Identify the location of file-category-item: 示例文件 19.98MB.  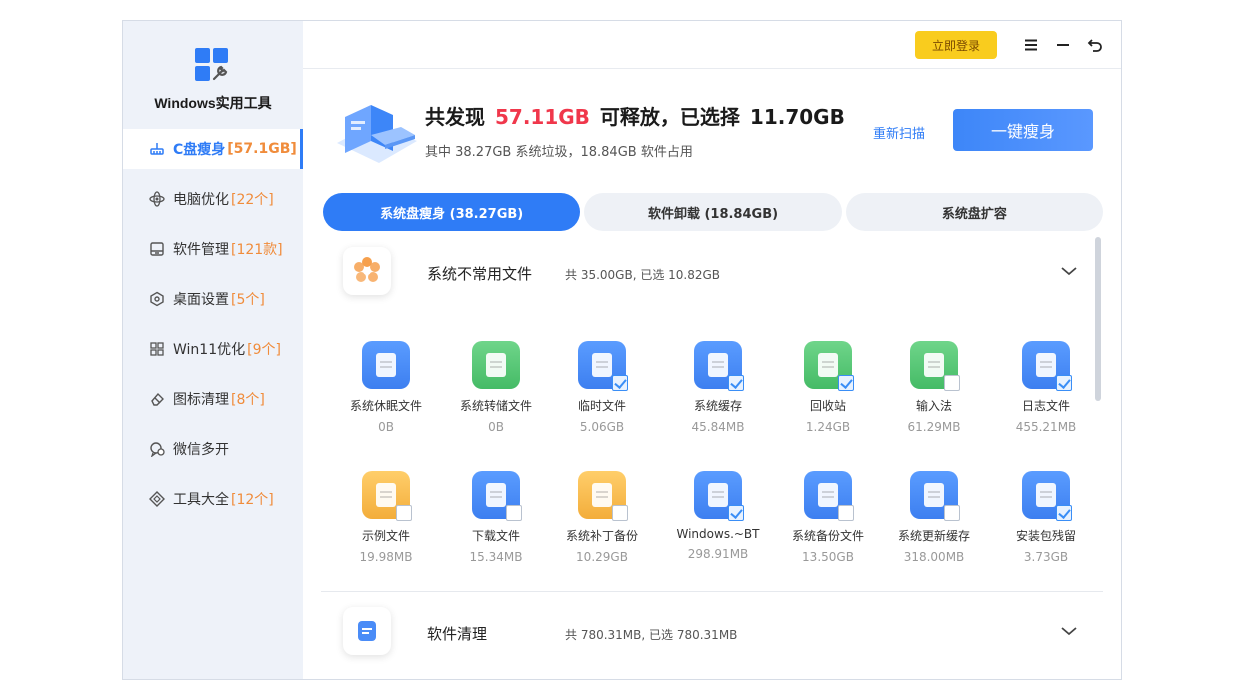
(386, 517).